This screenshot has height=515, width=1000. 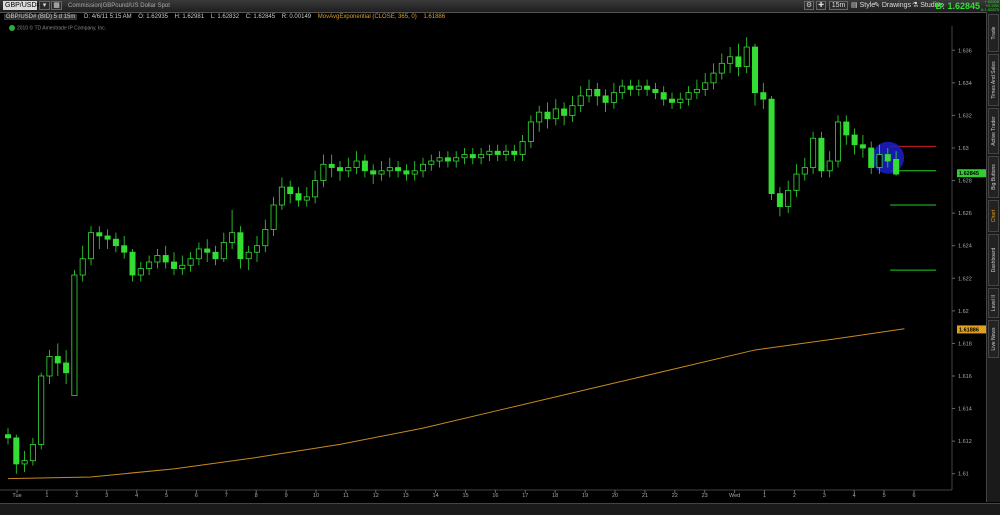 I want to click on side-tab-label: Level II, so click(x=993, y=303).